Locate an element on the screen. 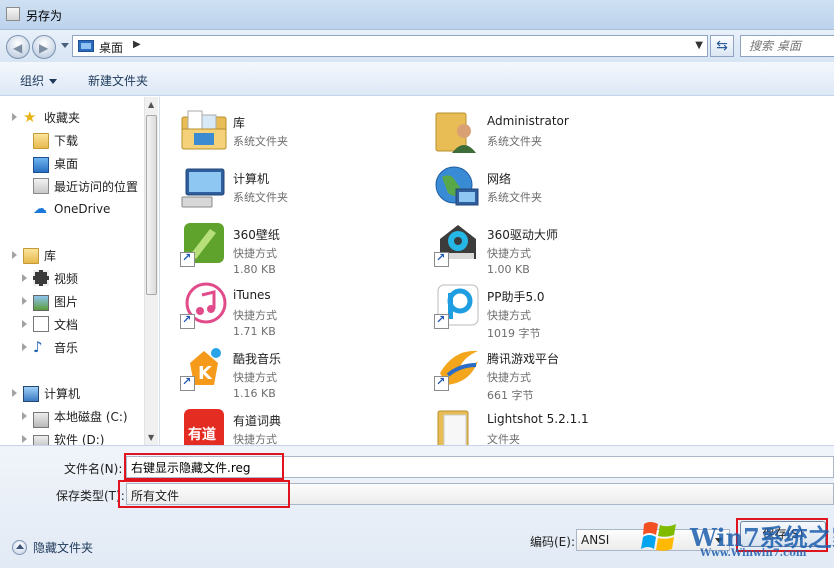 This screenshot has height=568, width=834. filename-label: 文件名(N): is located at coordinates (93, 469).